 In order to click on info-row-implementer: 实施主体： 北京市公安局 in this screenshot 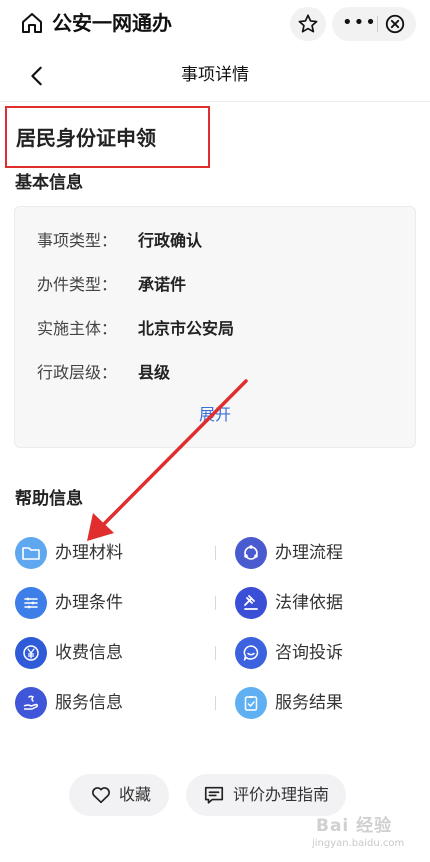, I will do `click(135, 329)`.